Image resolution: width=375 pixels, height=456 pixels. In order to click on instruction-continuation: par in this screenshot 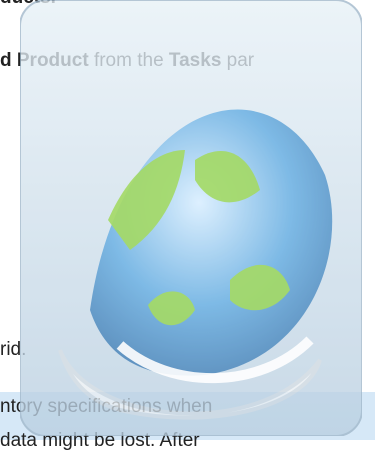, I will do `click(238, 60)`.